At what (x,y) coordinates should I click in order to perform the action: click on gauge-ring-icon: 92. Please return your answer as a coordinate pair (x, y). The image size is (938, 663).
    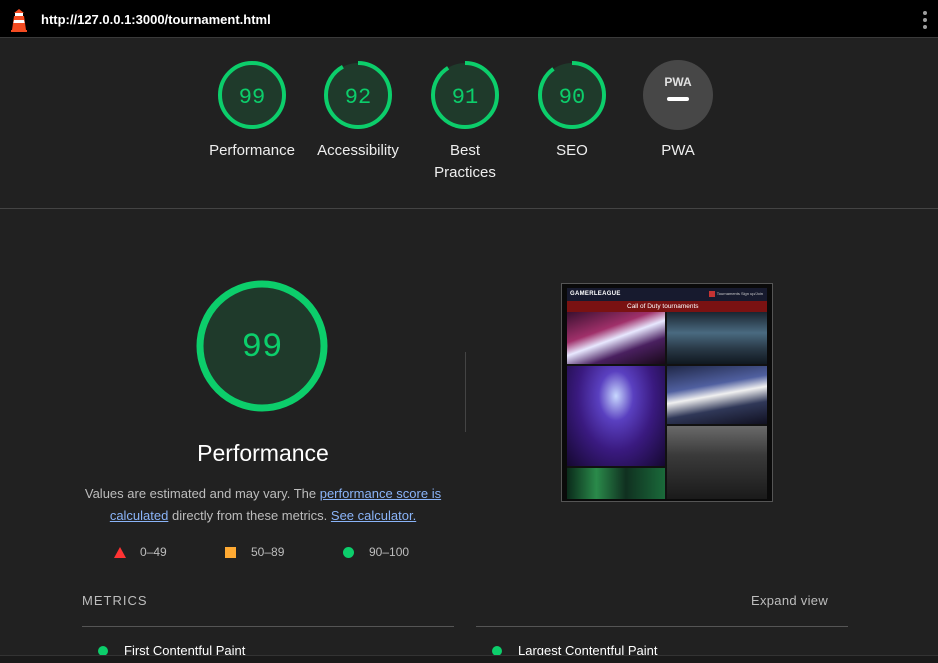
    Looking at the image, I should click on (358, 95).